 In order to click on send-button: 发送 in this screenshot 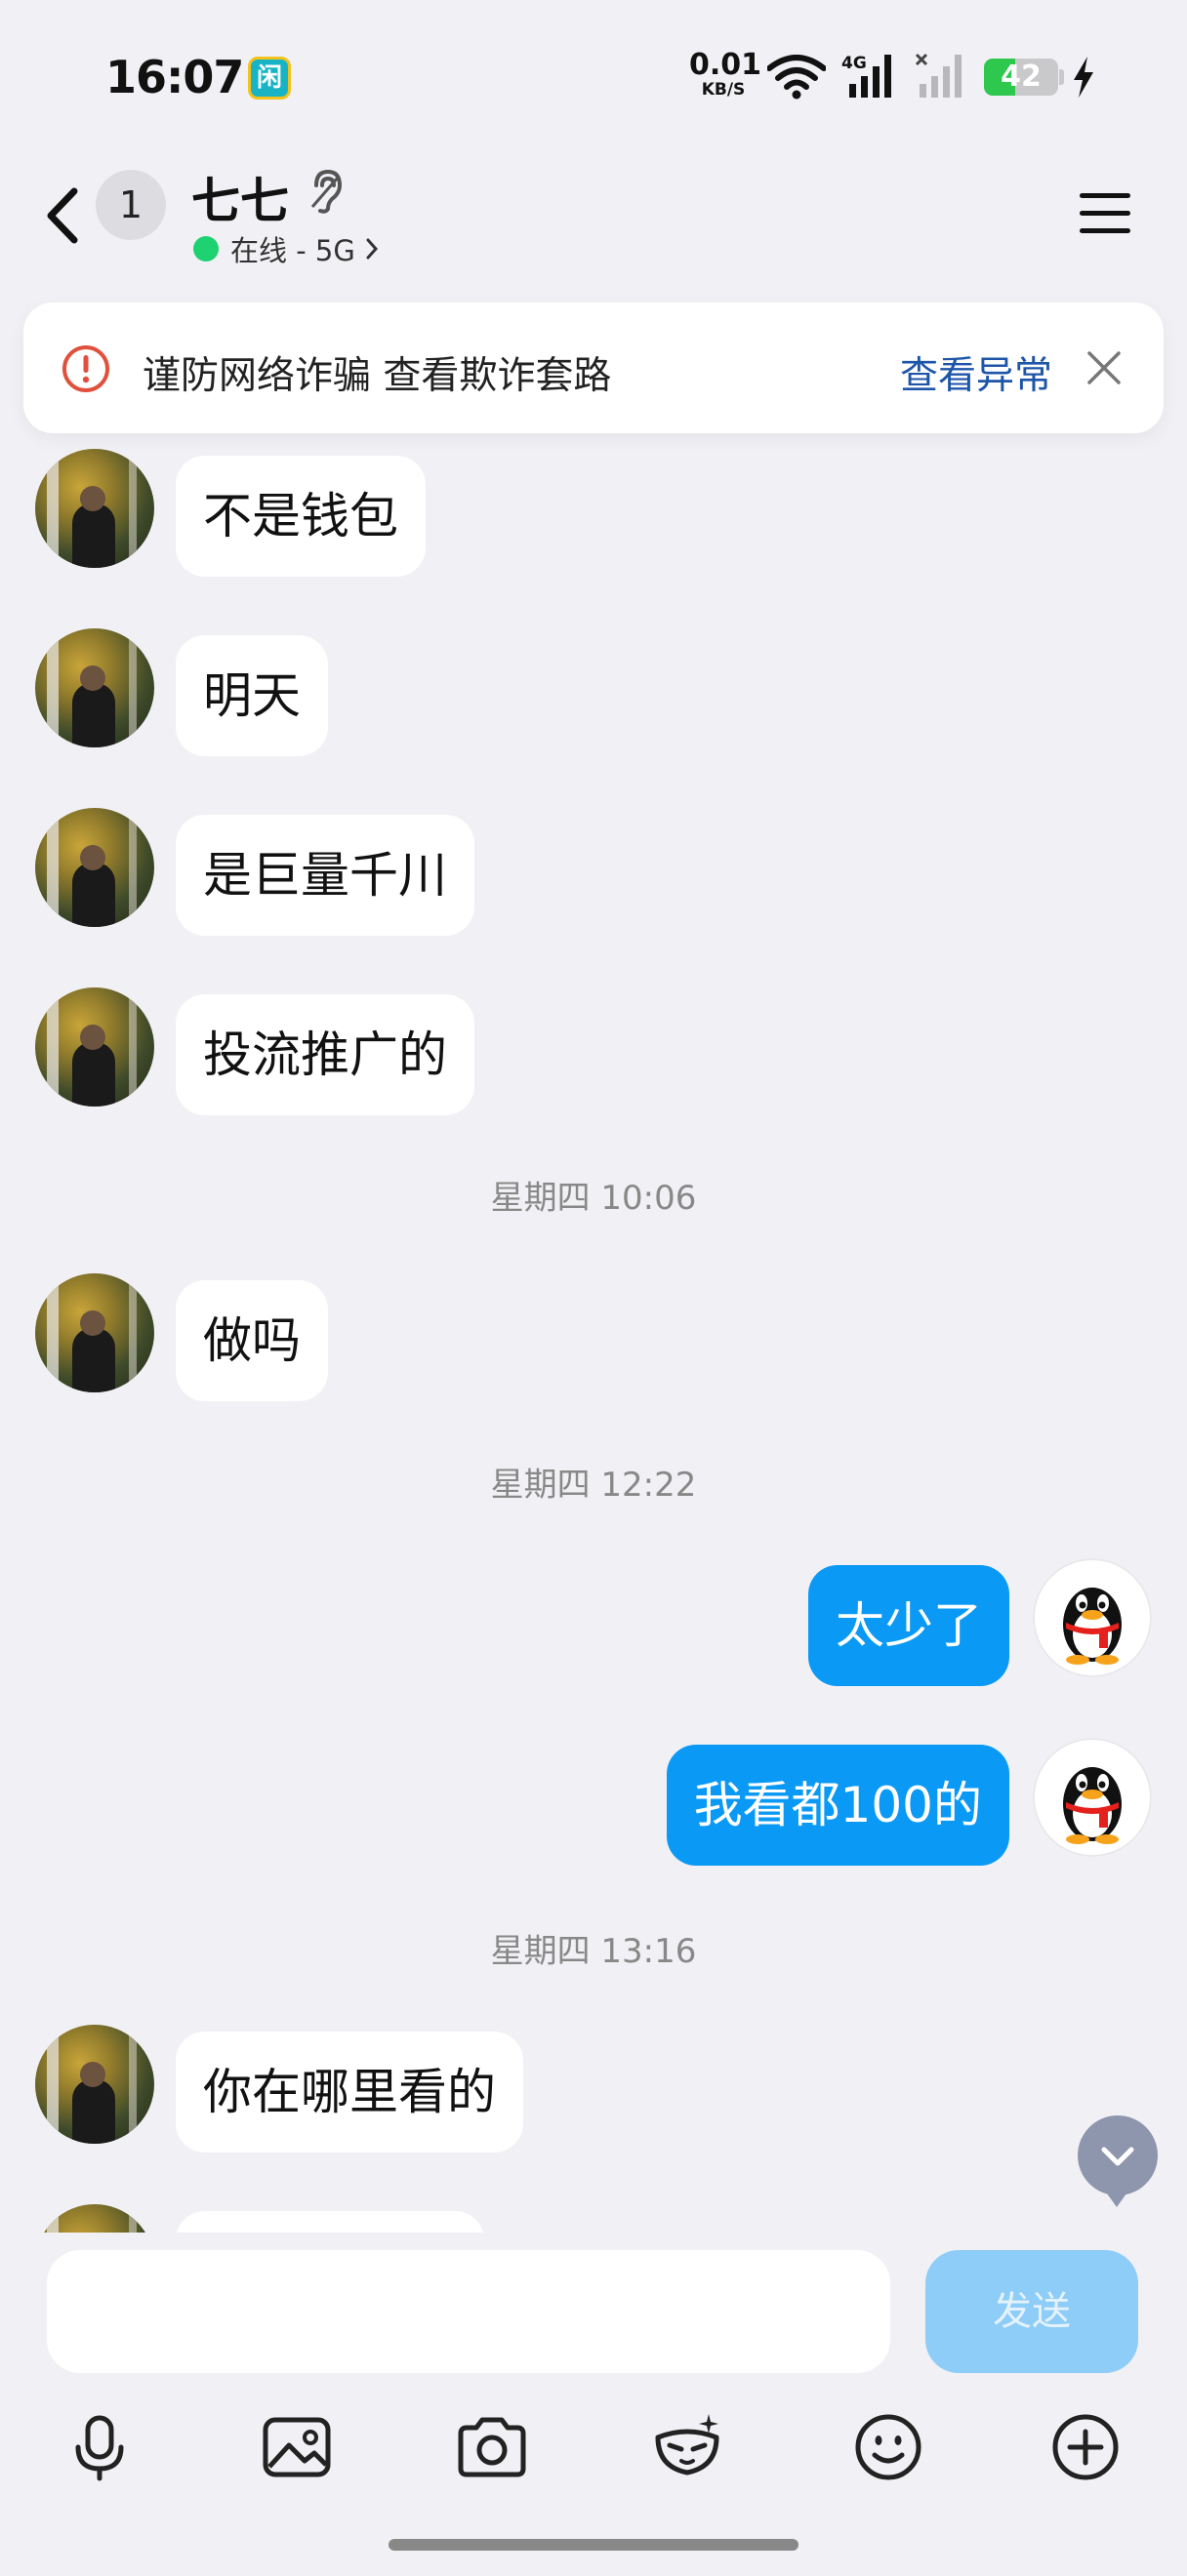, I will do `click(1031, 2311)`.